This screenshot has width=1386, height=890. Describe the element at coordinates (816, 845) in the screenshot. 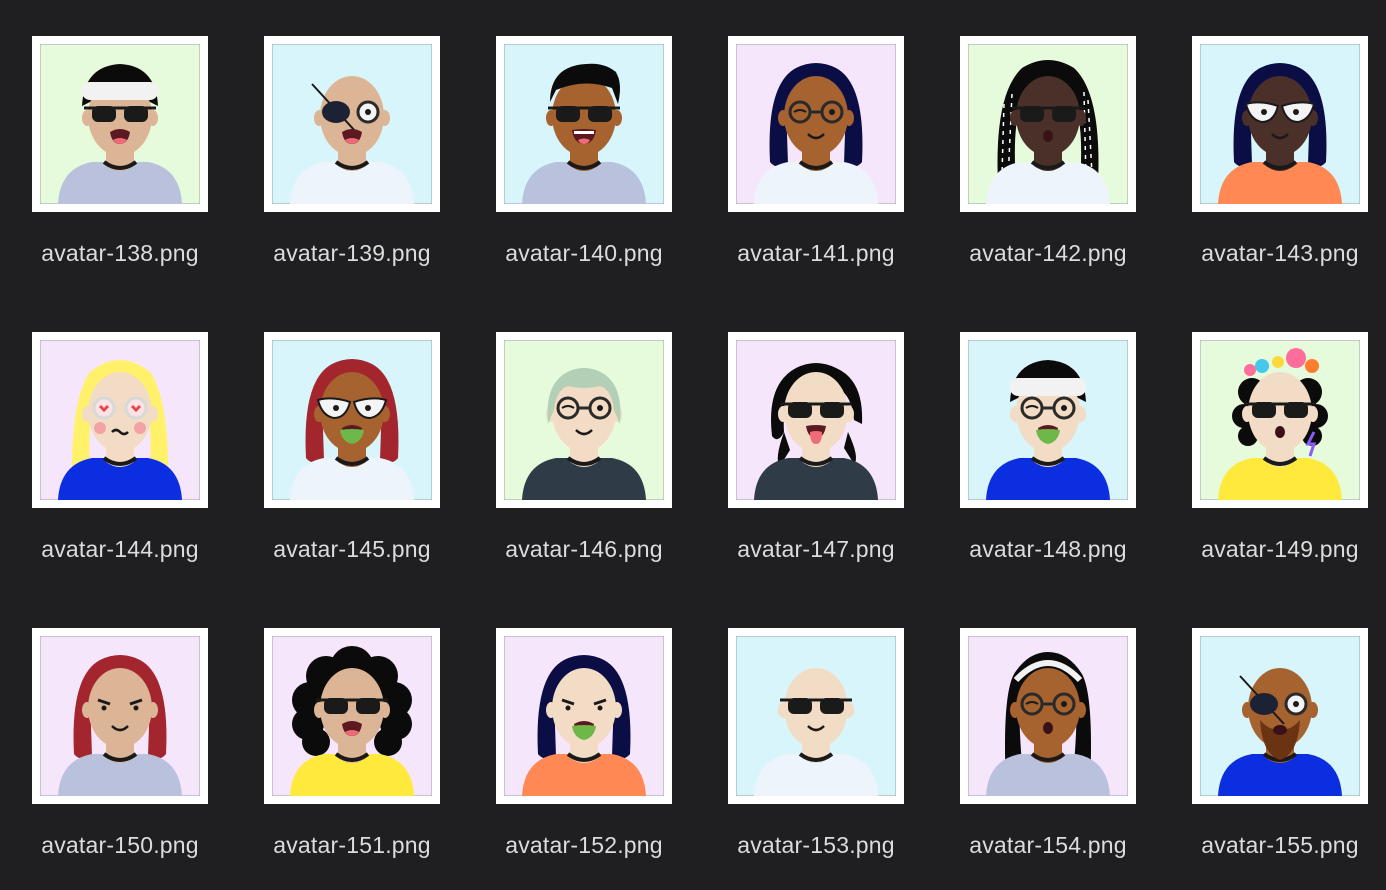

I see `file-name-label: avatar-153.png` at that location.